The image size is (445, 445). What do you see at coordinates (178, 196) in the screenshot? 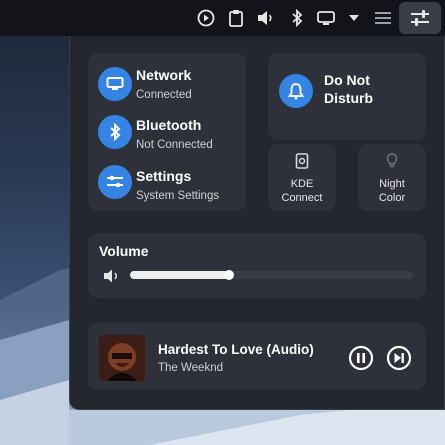
I see `settings-status: System Settings` at bounding box center [178, 196].